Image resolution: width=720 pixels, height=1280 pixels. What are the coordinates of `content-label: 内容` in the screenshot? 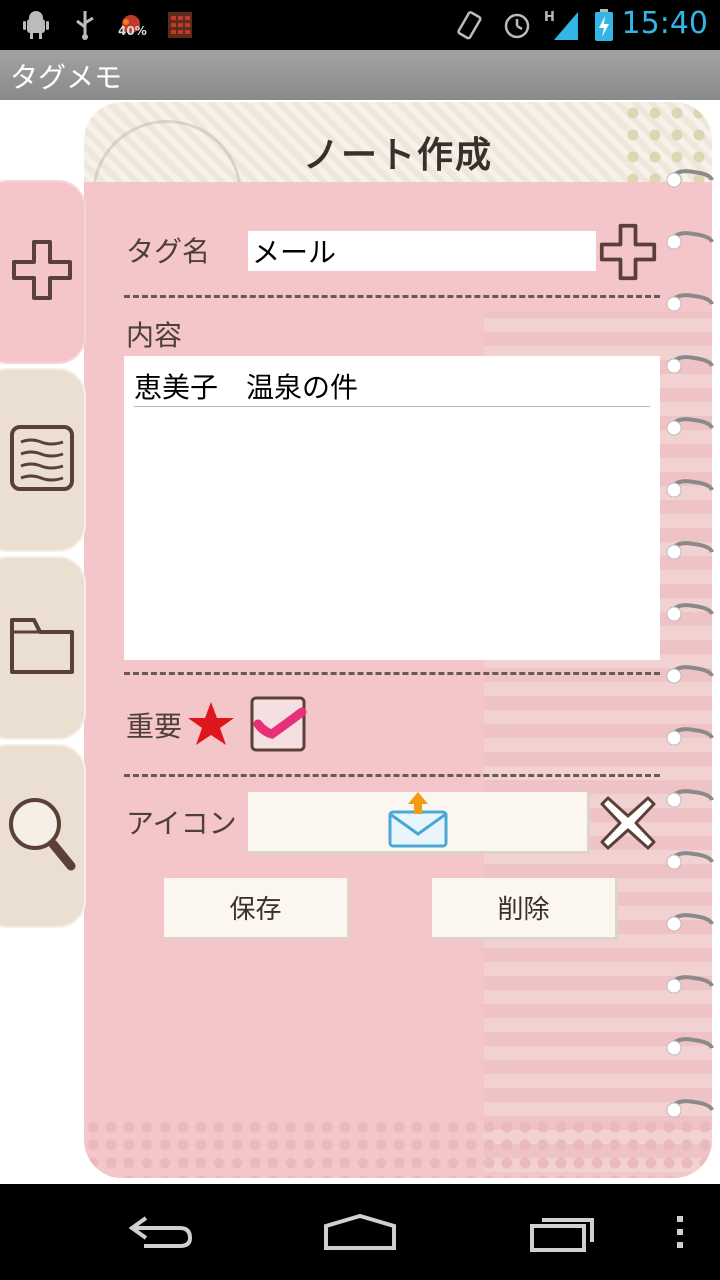 It's located at (154, 335).